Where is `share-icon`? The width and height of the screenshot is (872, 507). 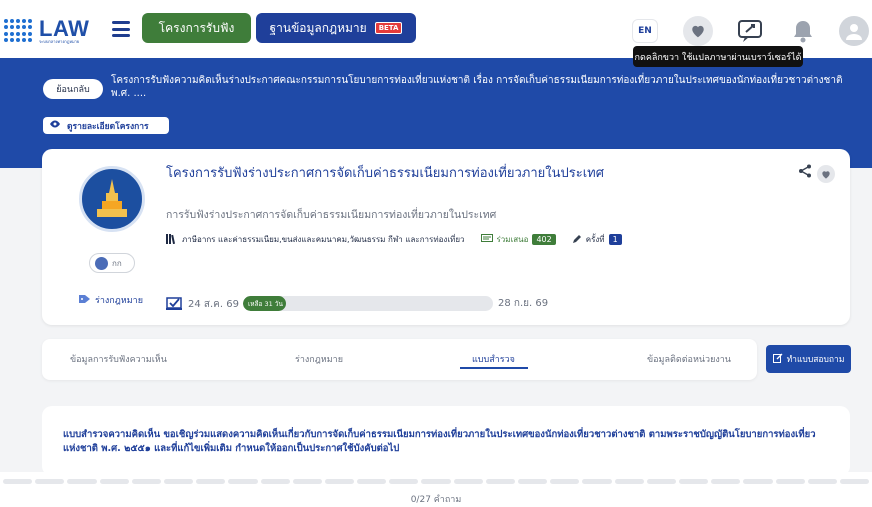 share-icon is located at coordinates (805, 173).